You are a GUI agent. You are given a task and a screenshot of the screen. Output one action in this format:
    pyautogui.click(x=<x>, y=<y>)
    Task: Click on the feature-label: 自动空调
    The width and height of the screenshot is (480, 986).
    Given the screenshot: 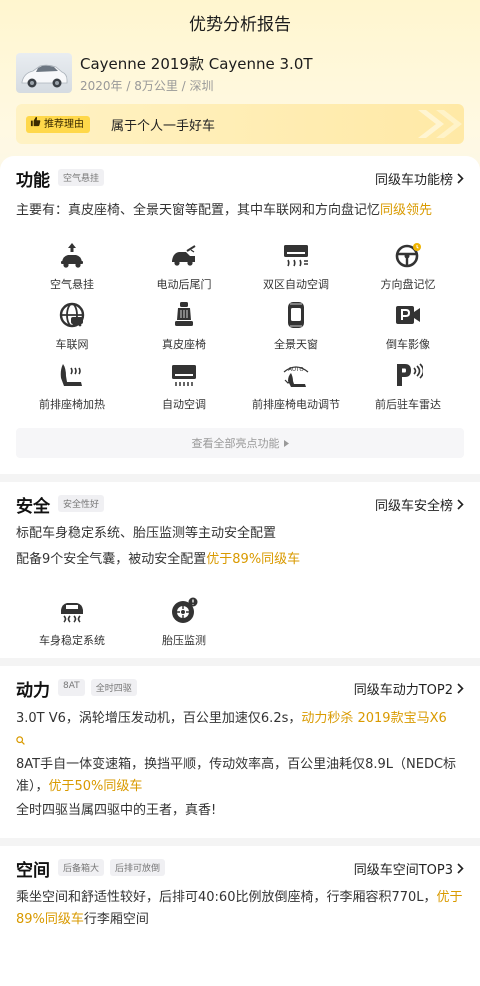 What is the action you would take?
    pyautogui.click(x=184, y=404)
    